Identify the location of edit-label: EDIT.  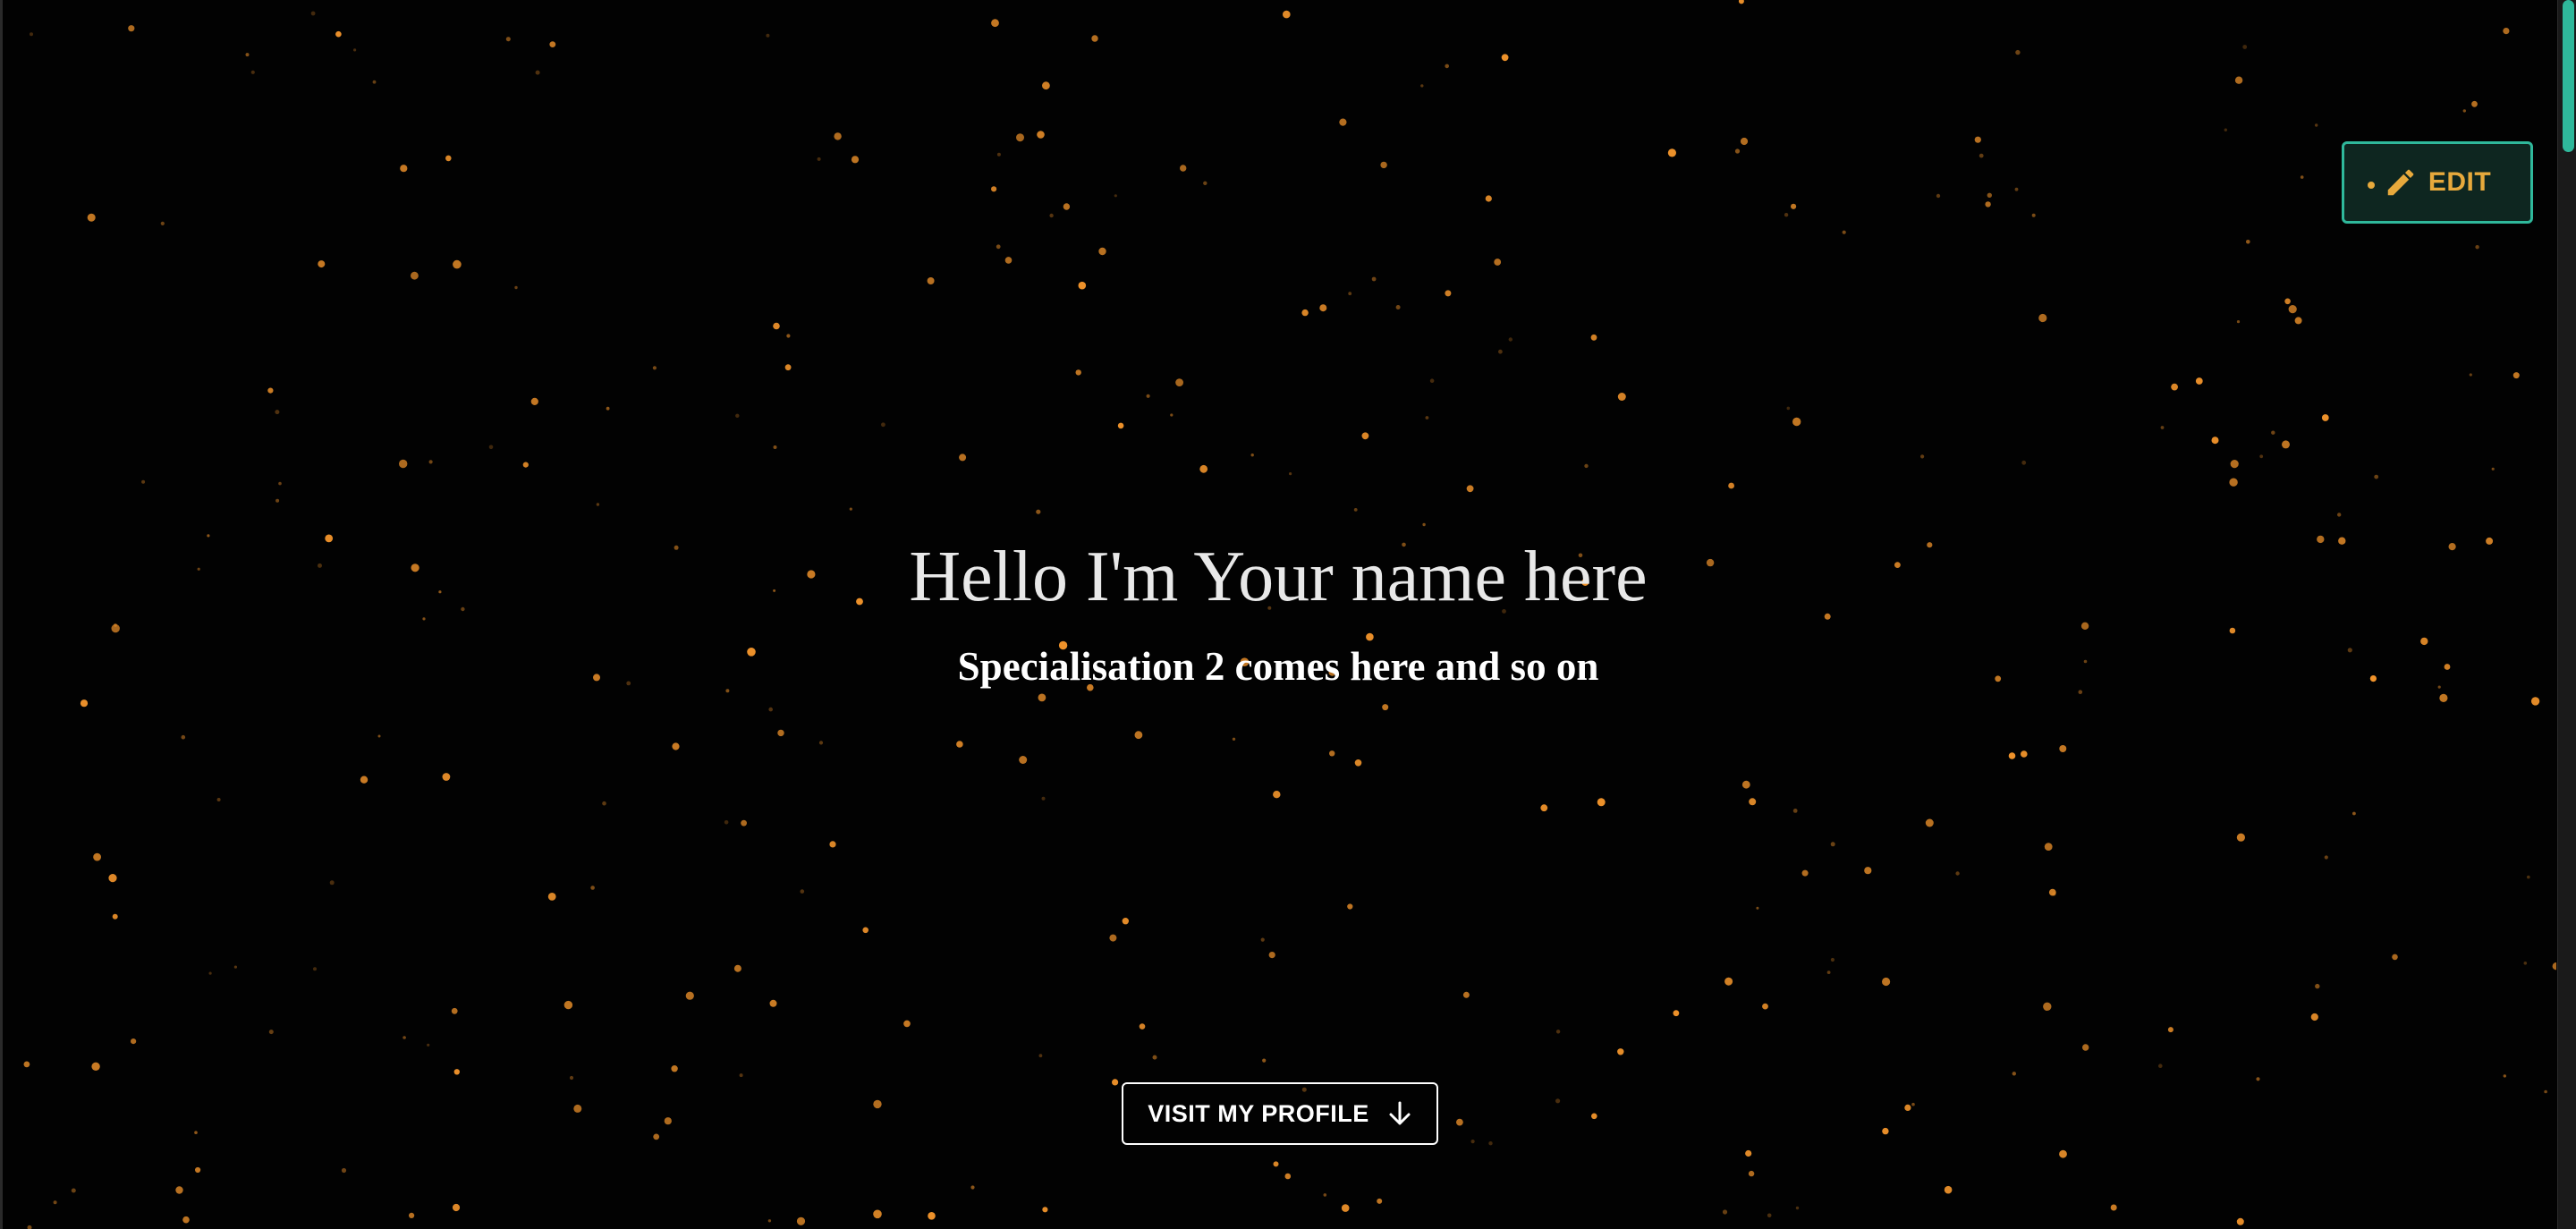
(2460, 182).